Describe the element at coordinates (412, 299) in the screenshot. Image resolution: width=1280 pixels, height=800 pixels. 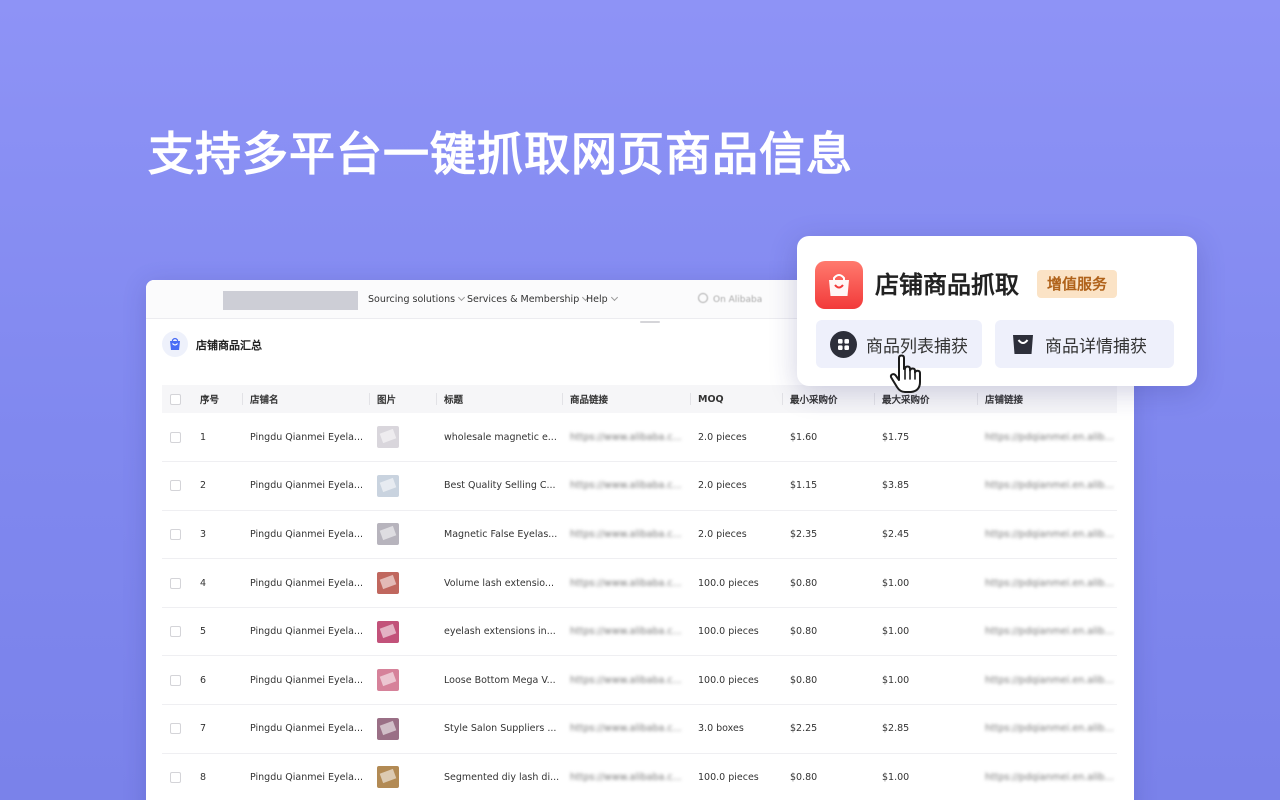
I see `nav-label: Sourcing solutions` at that location.